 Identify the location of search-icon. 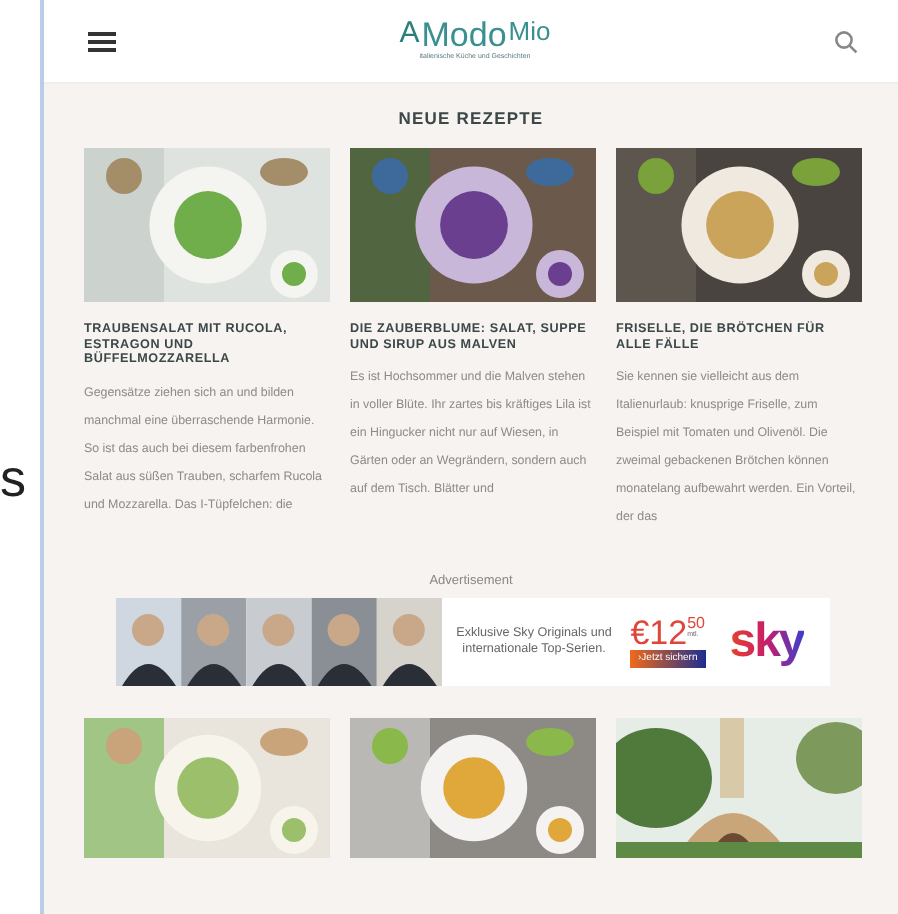
(846, 41).